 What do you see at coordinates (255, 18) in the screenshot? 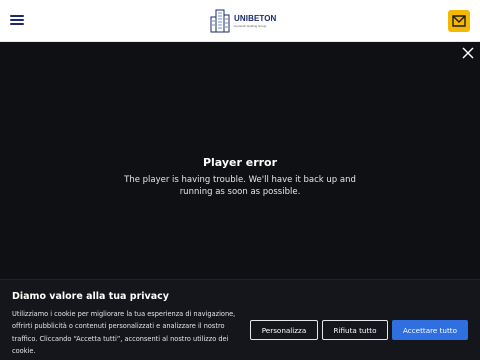
I see `logo-text: UNIBETON` at bounding box center [255, 18].